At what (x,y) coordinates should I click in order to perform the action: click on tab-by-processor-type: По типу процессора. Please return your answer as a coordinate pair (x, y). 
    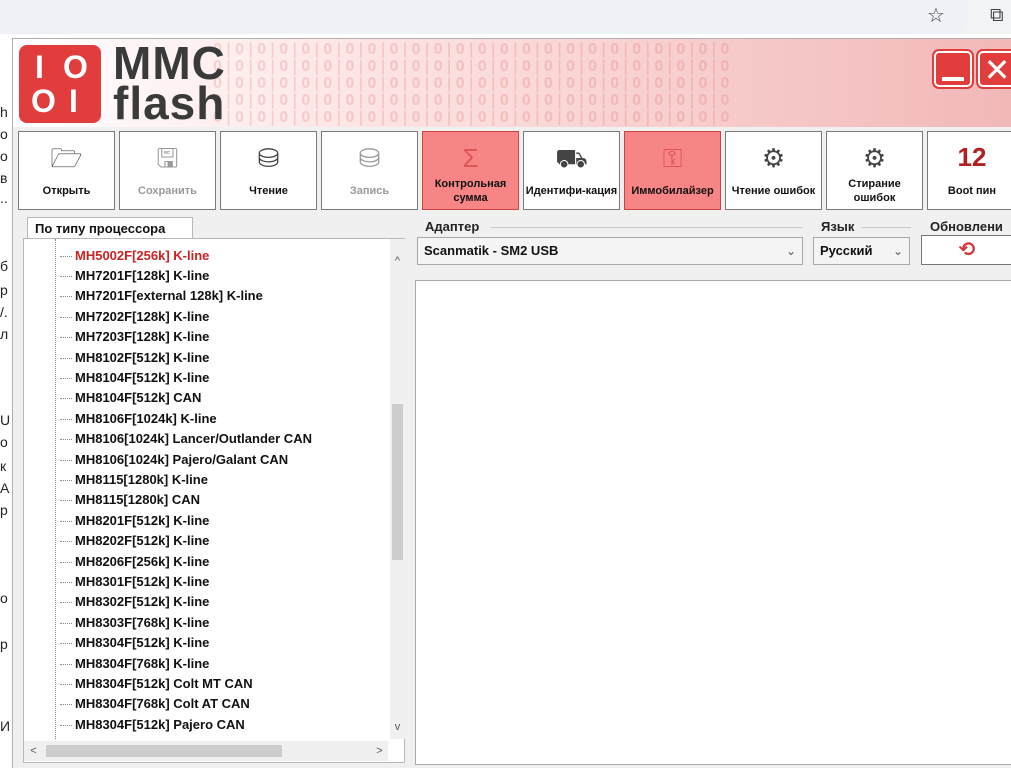
    Looking at the image, I should click on (110, 228).